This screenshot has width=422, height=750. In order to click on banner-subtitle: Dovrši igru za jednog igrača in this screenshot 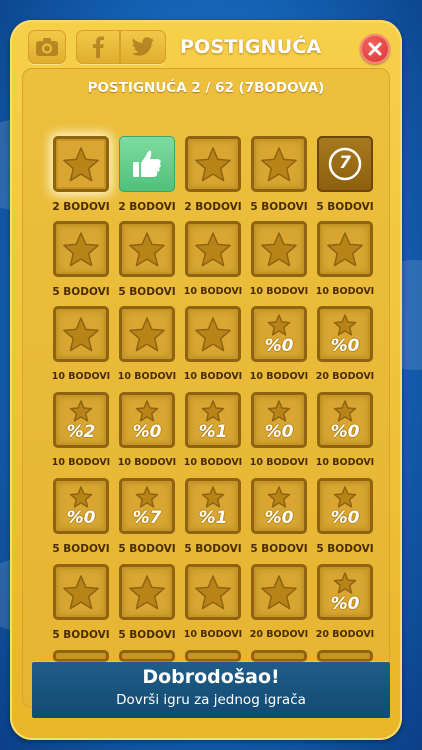, I will do `click(211, 700)`.